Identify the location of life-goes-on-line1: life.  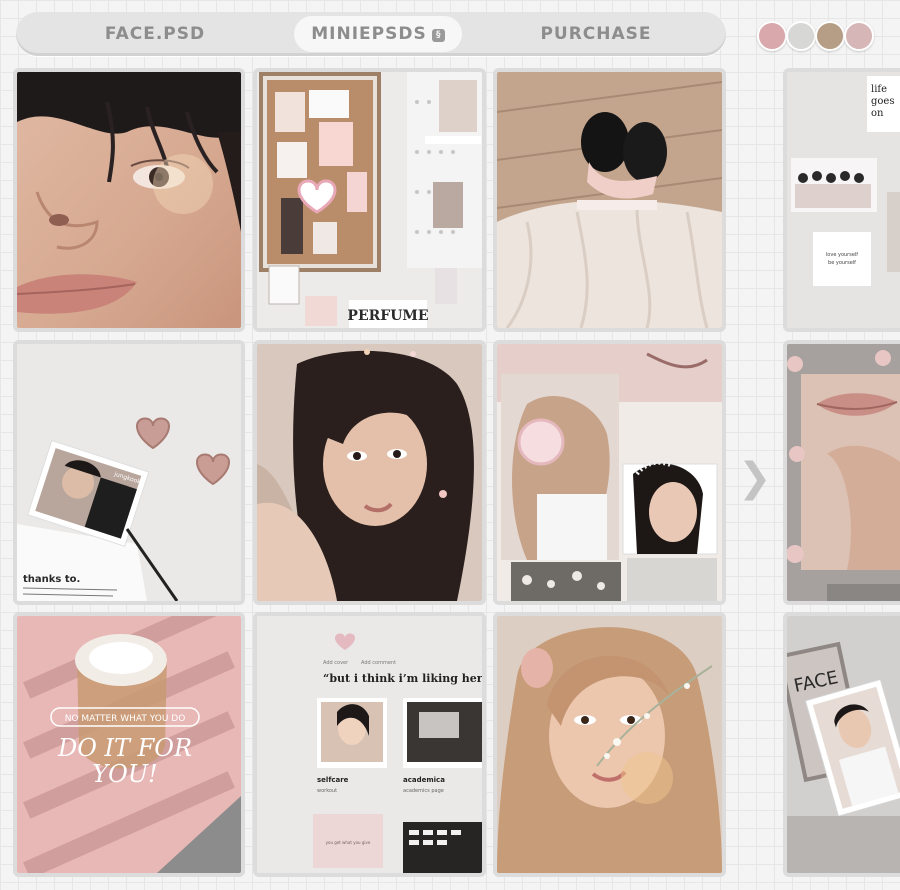
(879, 89).